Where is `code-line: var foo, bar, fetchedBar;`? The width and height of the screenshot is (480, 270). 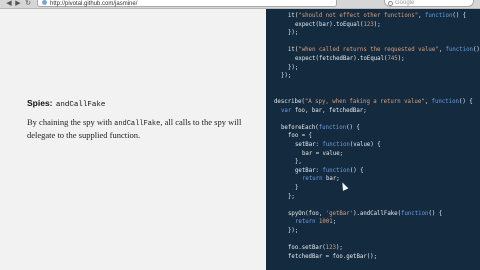
code-line: var foo, bar, fetchedBar; is located at coordinates (324, 111).